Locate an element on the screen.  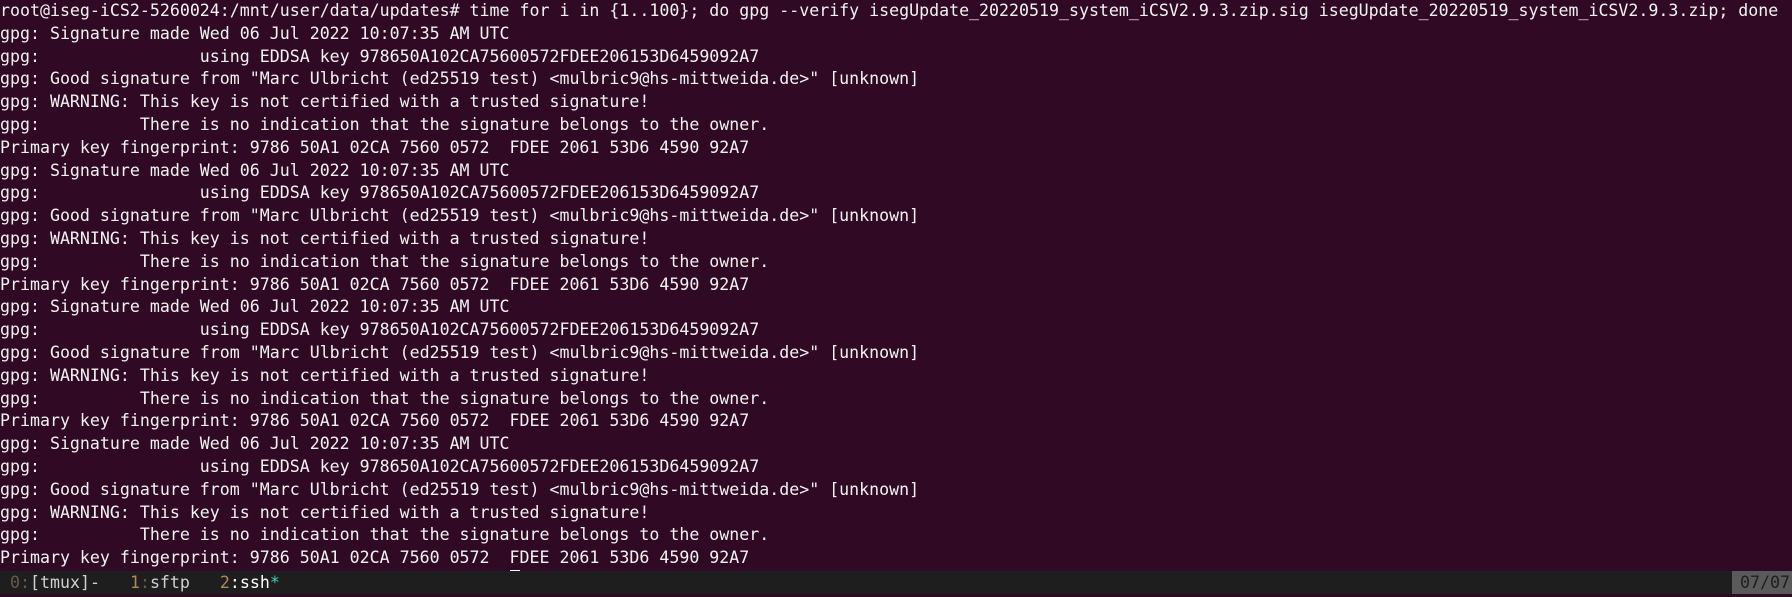
window-flag: * is located at coordinates (274, 582).